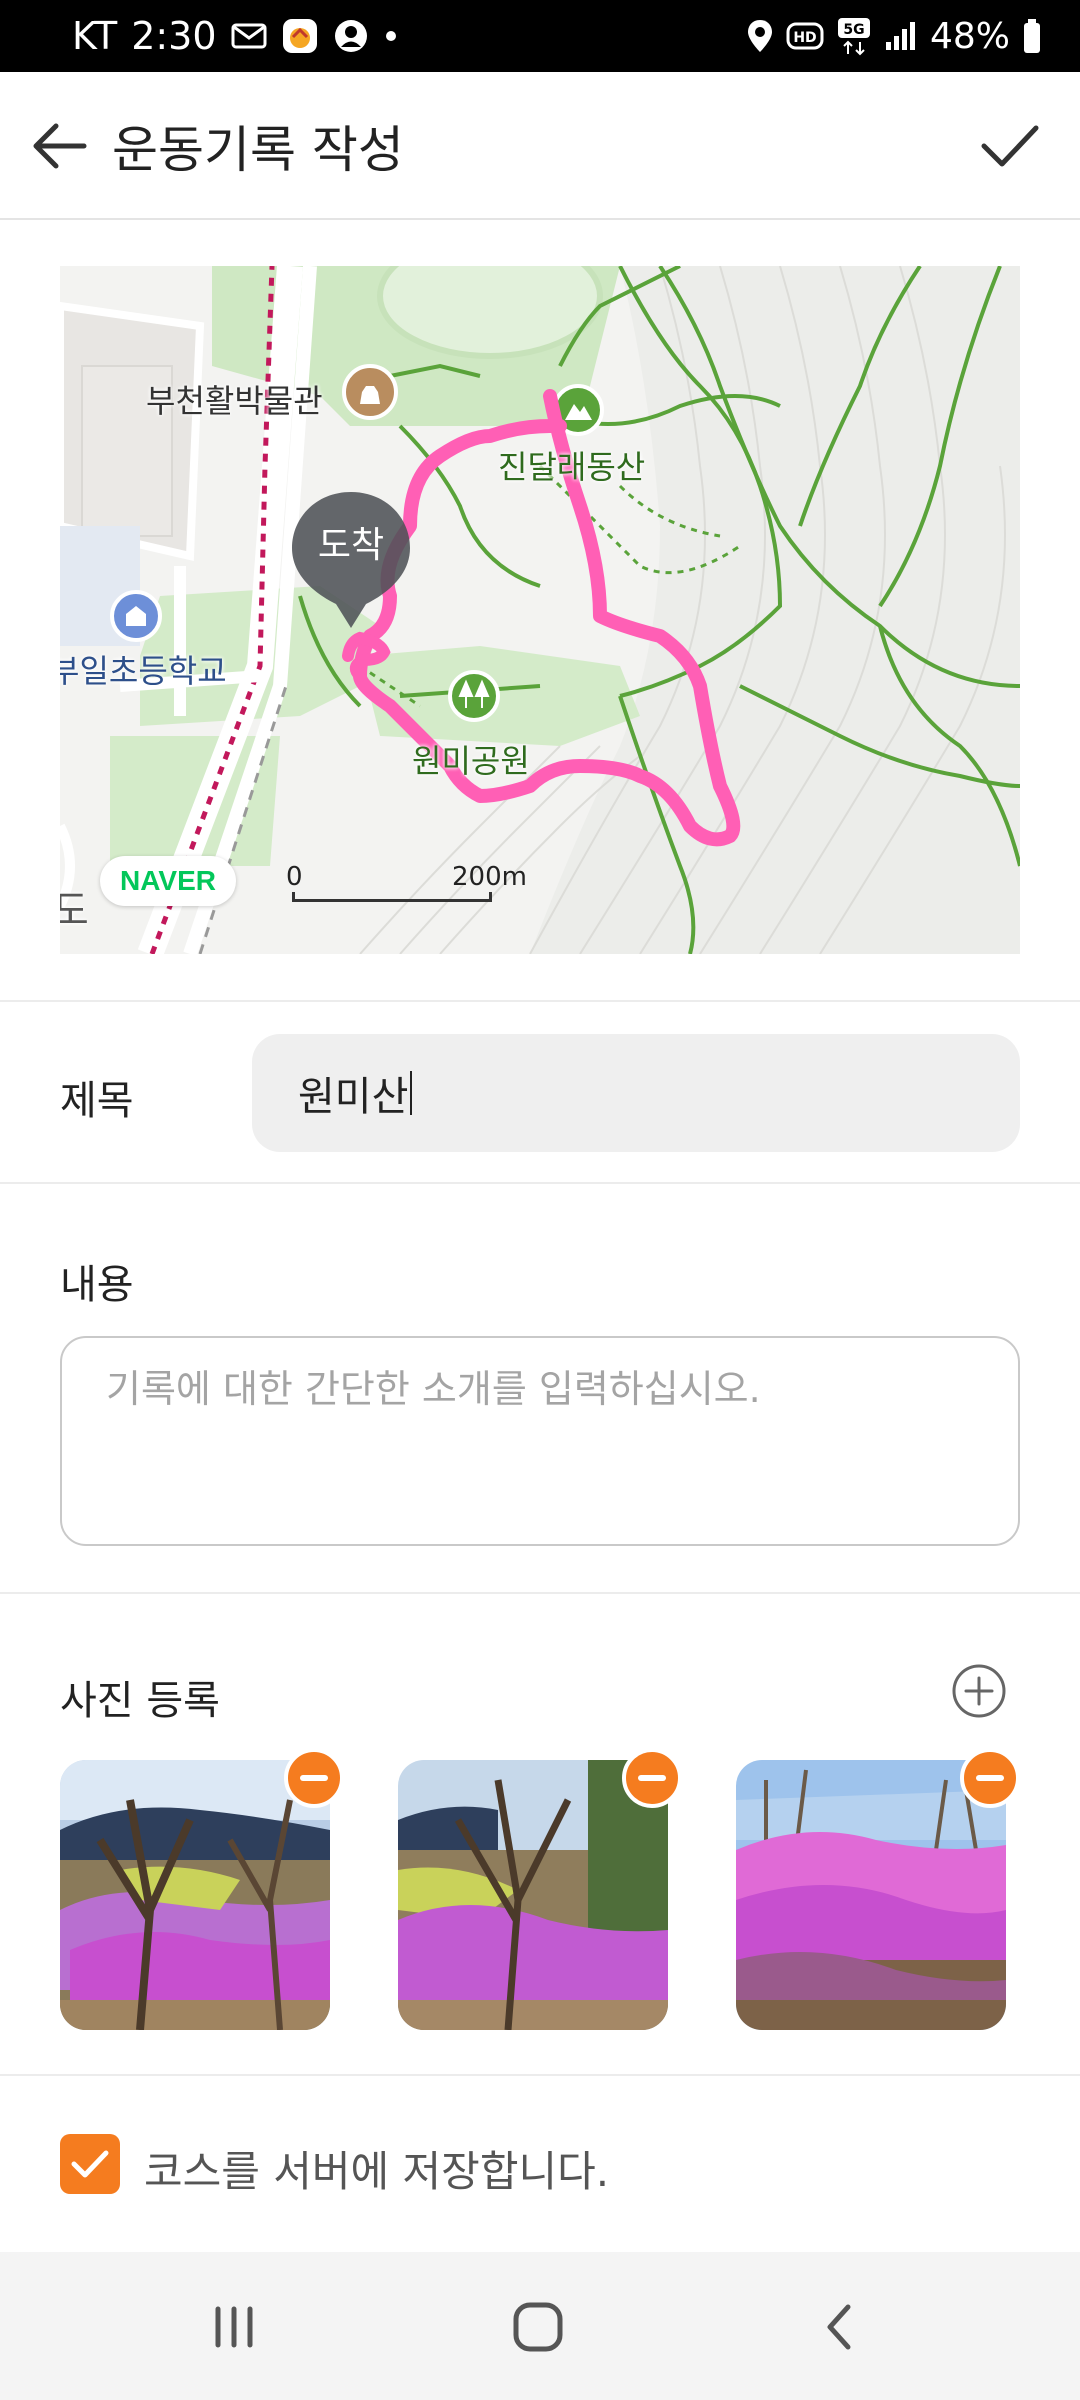 Image resolution: width=1080 pixels, height=2400 pixels. Describe the element at coordinates (234, 401) in the screenshot. I see `map-label-museum: 부천활박물관` at that location.